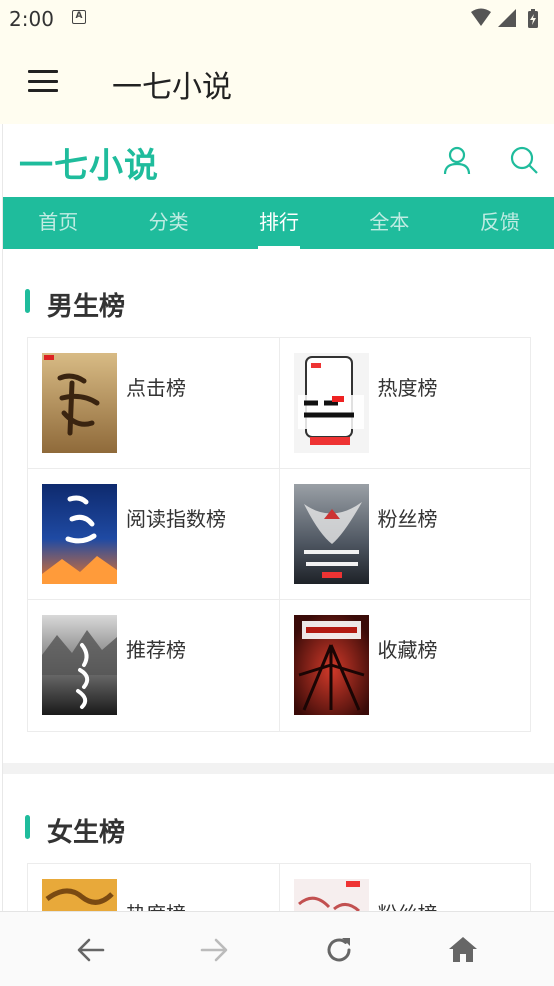  Describe the element at coordinates (176, 519) in the screenshot. I see `ranking-label: 阅读指数榜` at that location.